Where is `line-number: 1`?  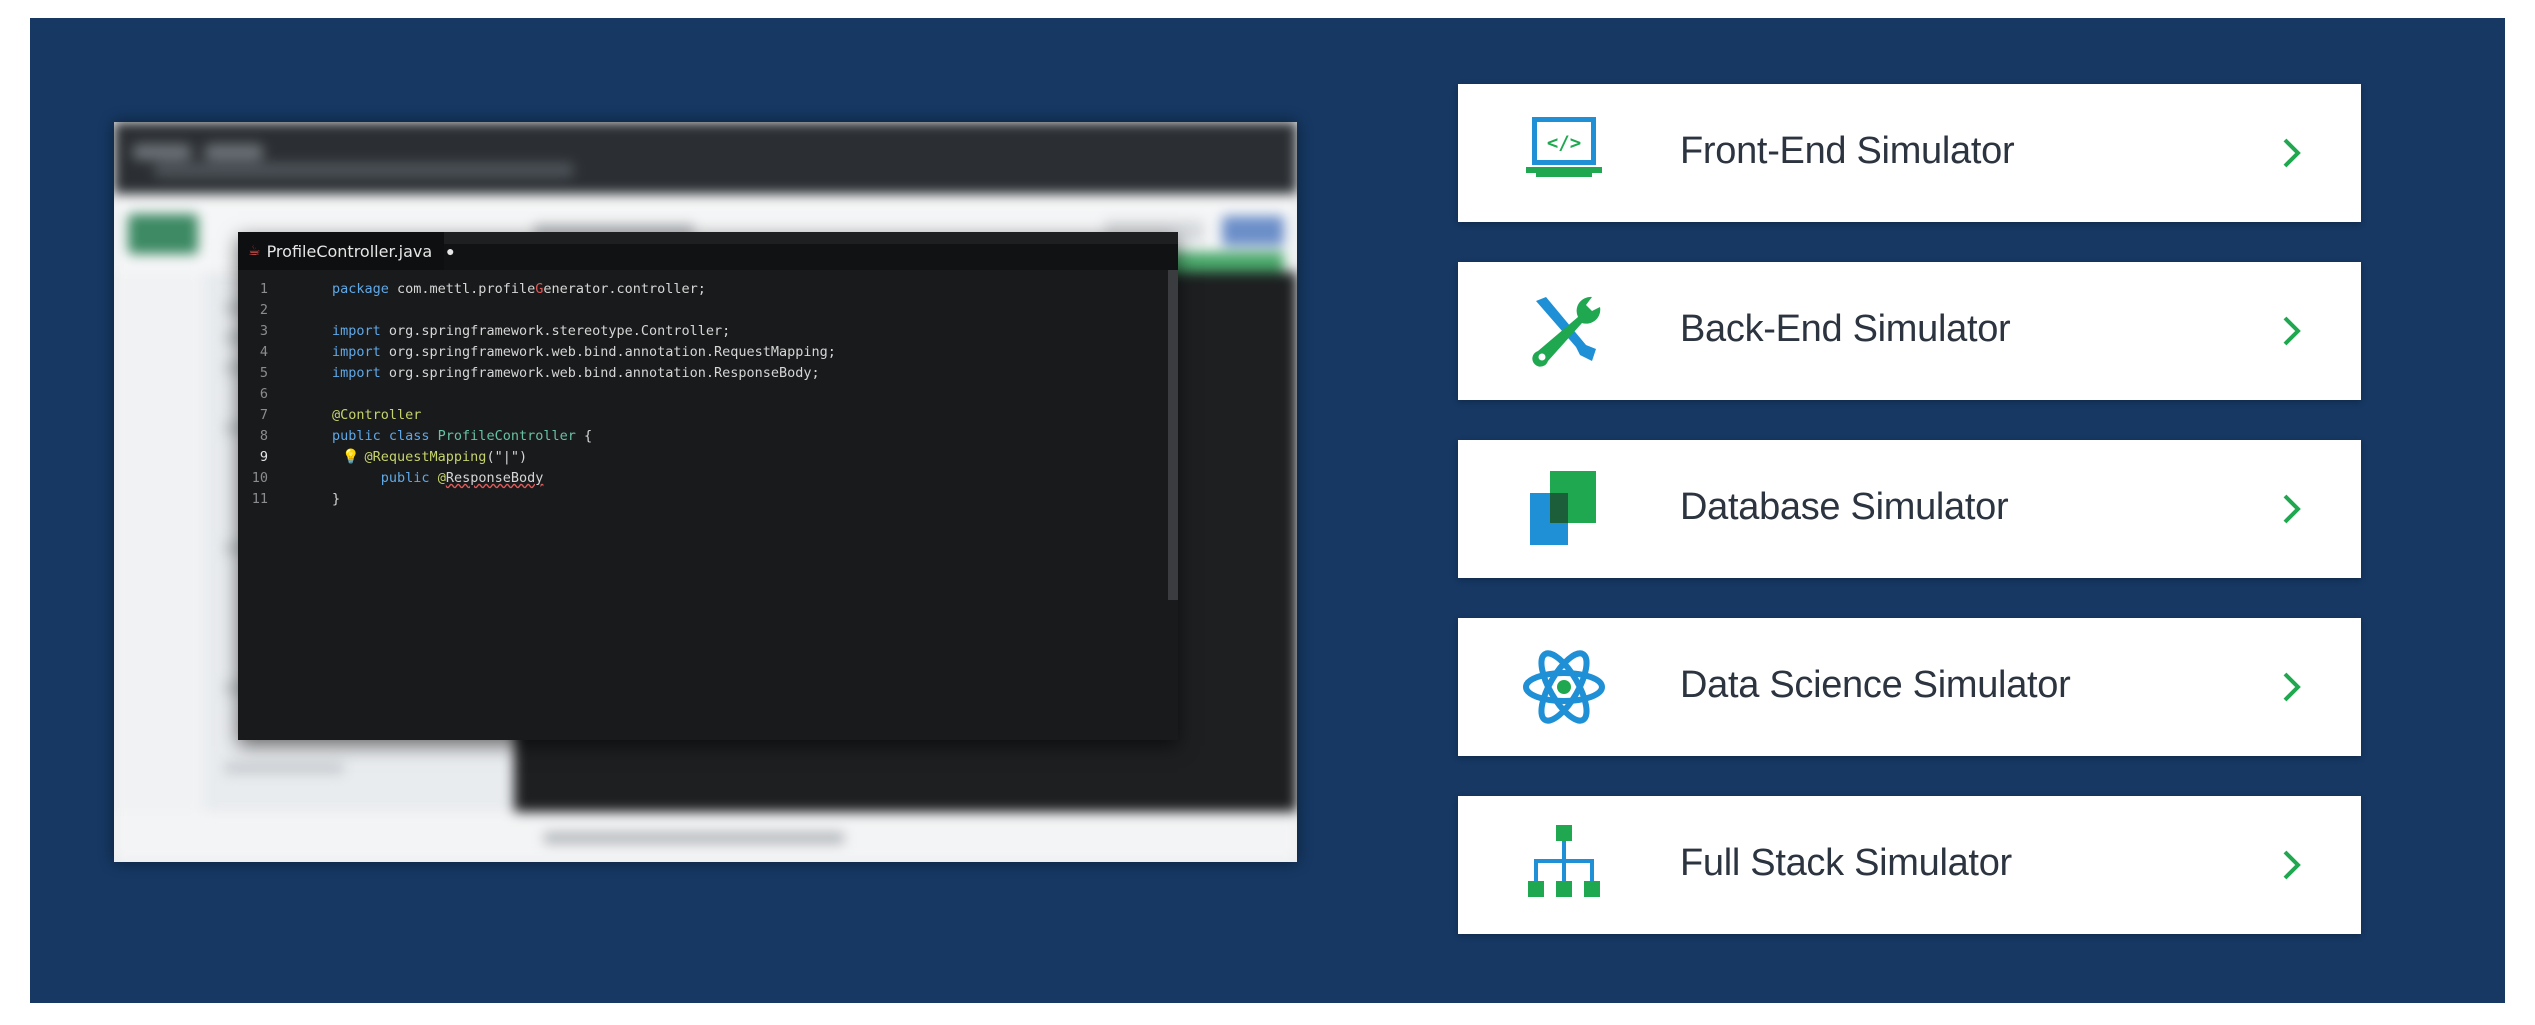 line-number: 1 is located at coordinates (263, 289).